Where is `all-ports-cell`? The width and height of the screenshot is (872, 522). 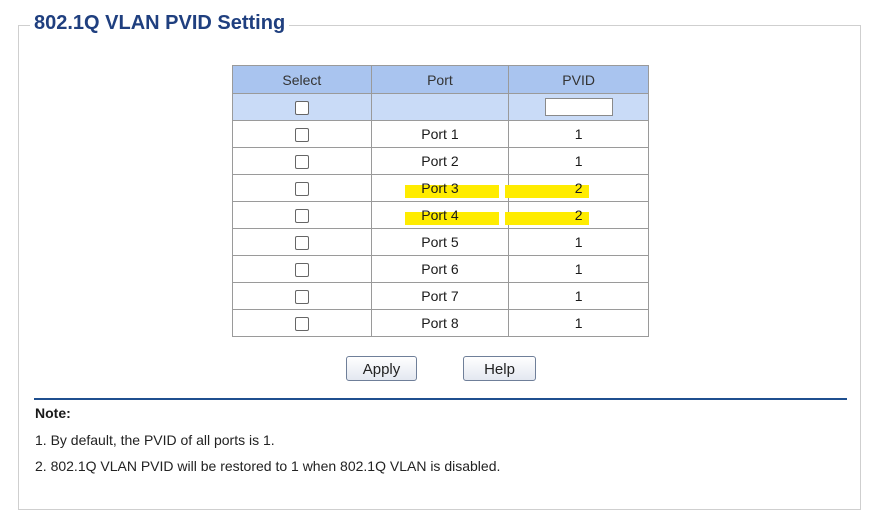
all-ports-cell is located at coordinates (440, 107).